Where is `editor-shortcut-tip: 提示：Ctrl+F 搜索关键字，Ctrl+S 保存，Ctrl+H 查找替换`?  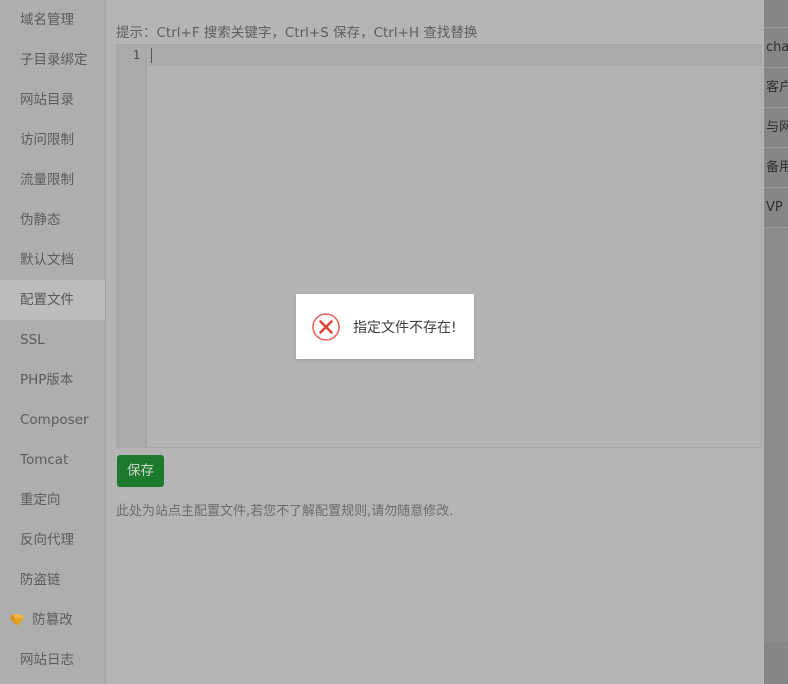 editor-shortcut-tip: 提示：Ctrl+F 搜索关键字，Ctrl+S 保存，Ctrl+H 查找替换 is located at coordinates (297, 33).